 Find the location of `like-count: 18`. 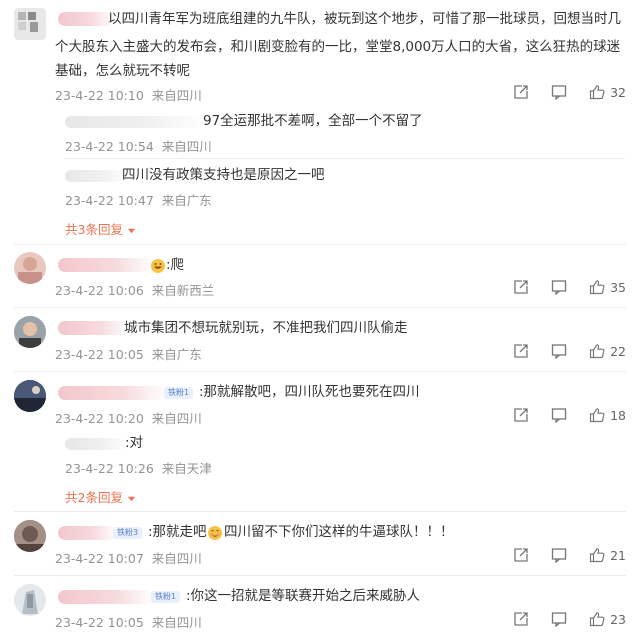

like-count: 18 is located at coordinates (618, 415).